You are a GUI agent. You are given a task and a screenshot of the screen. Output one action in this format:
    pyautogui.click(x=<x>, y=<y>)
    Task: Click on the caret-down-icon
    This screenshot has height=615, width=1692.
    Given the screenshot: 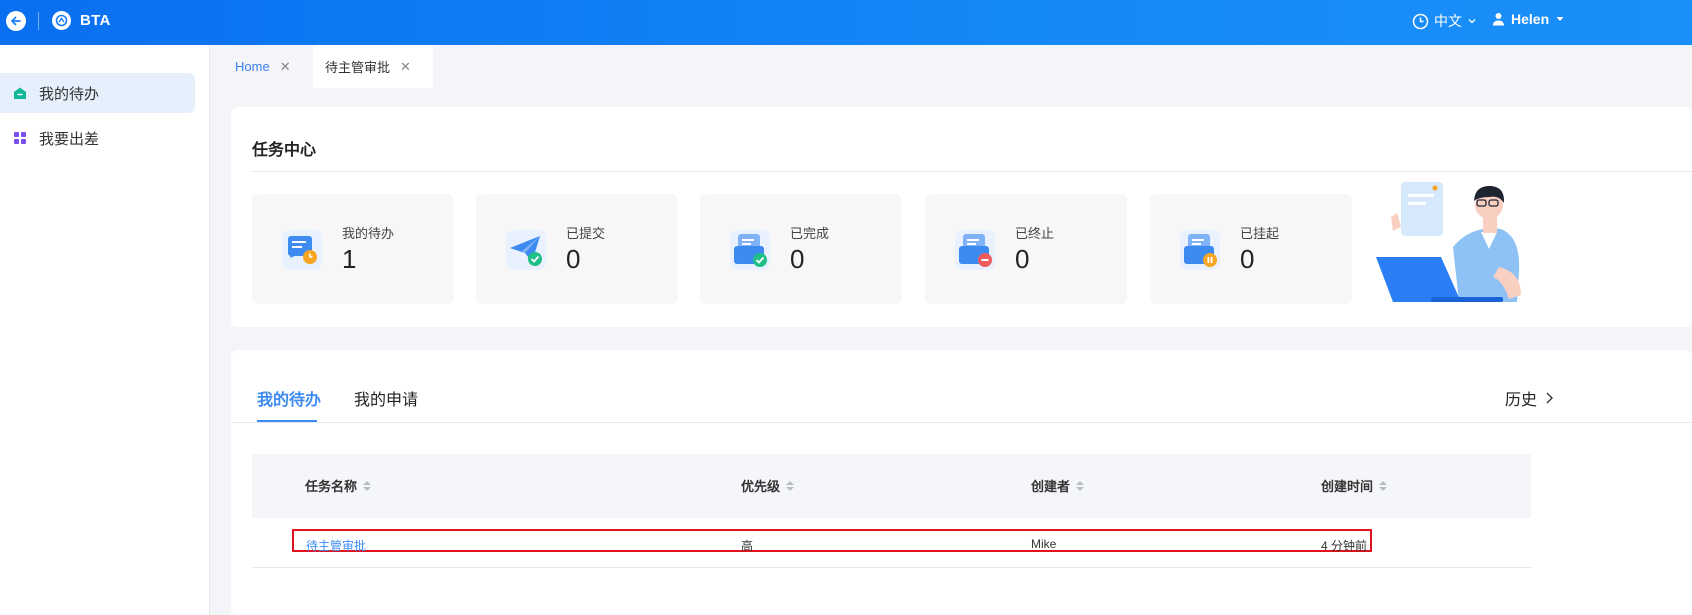 What is the action you would take?
    pyautogui.click(x=1560, y=19)
    